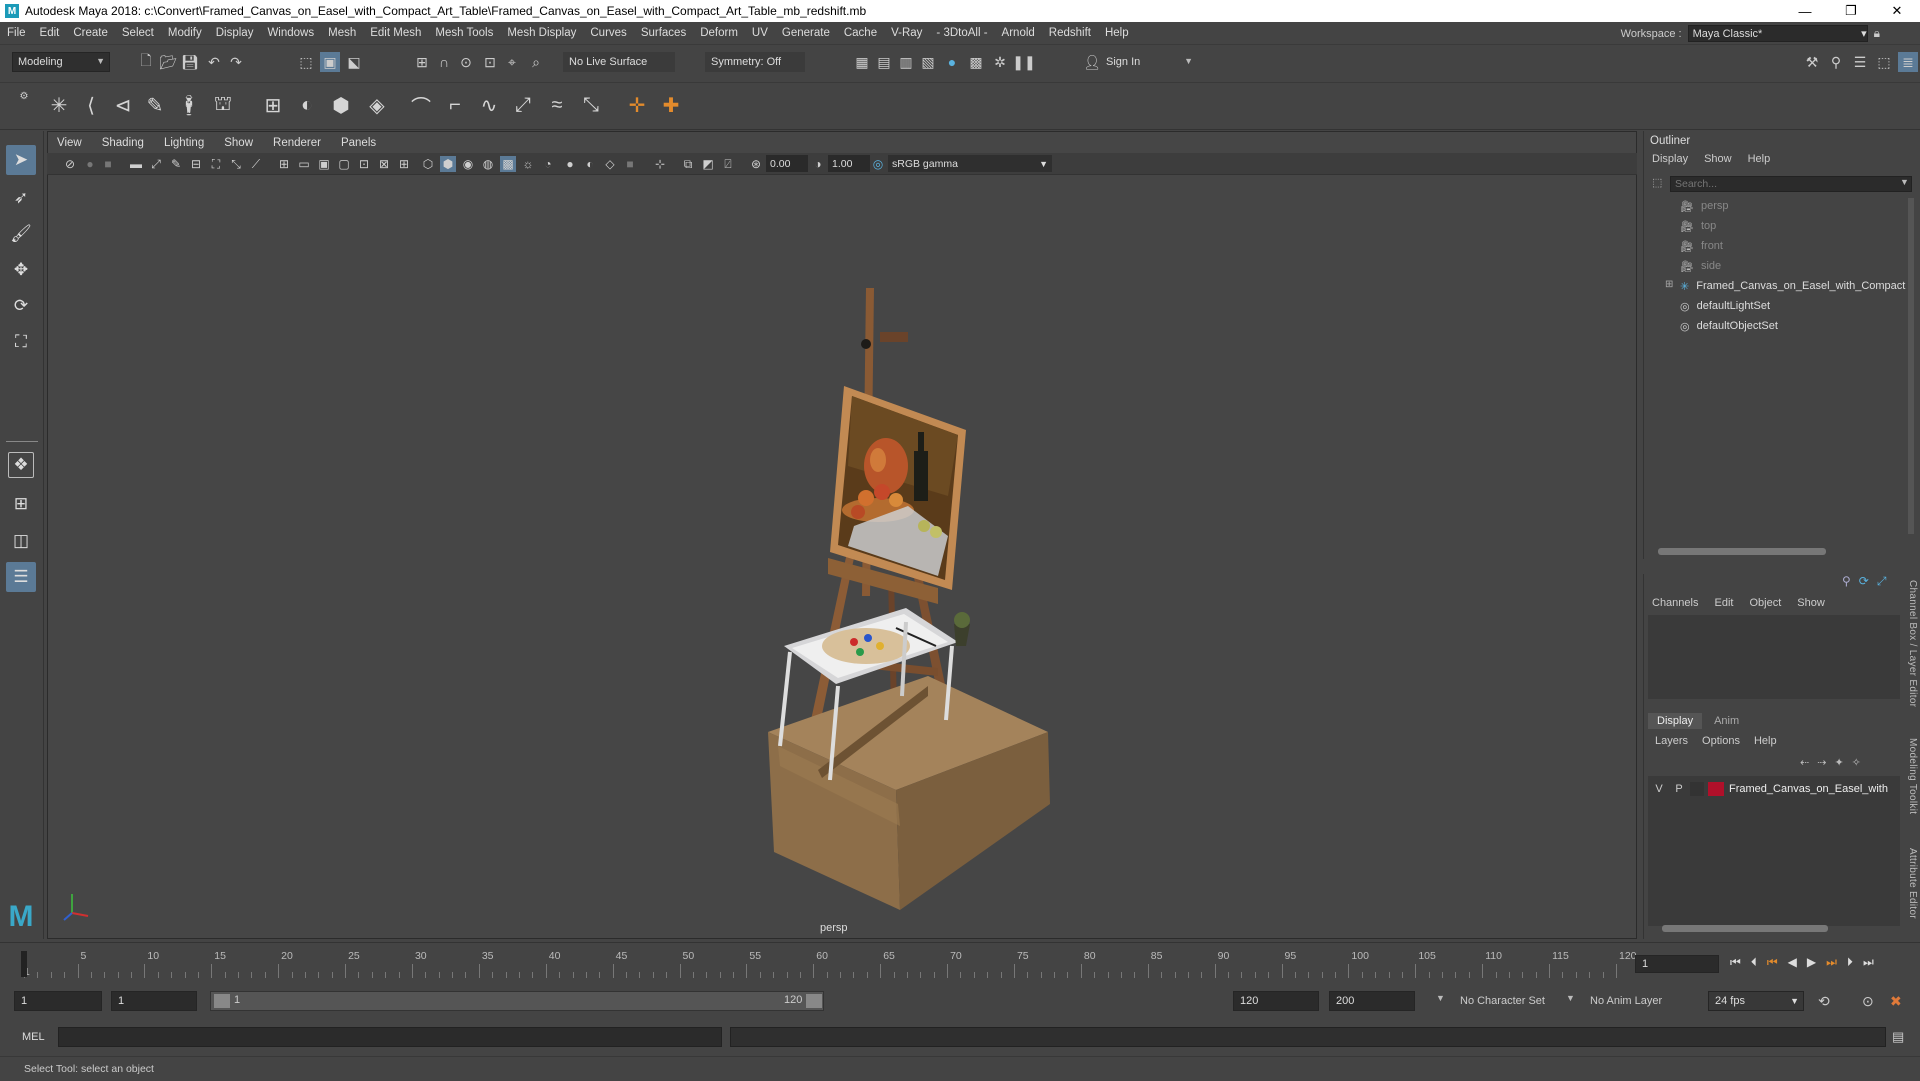 This screenshot has width=1920, height=1081. I want to click on outliner-menu-show: Show, so click(1718, 159).